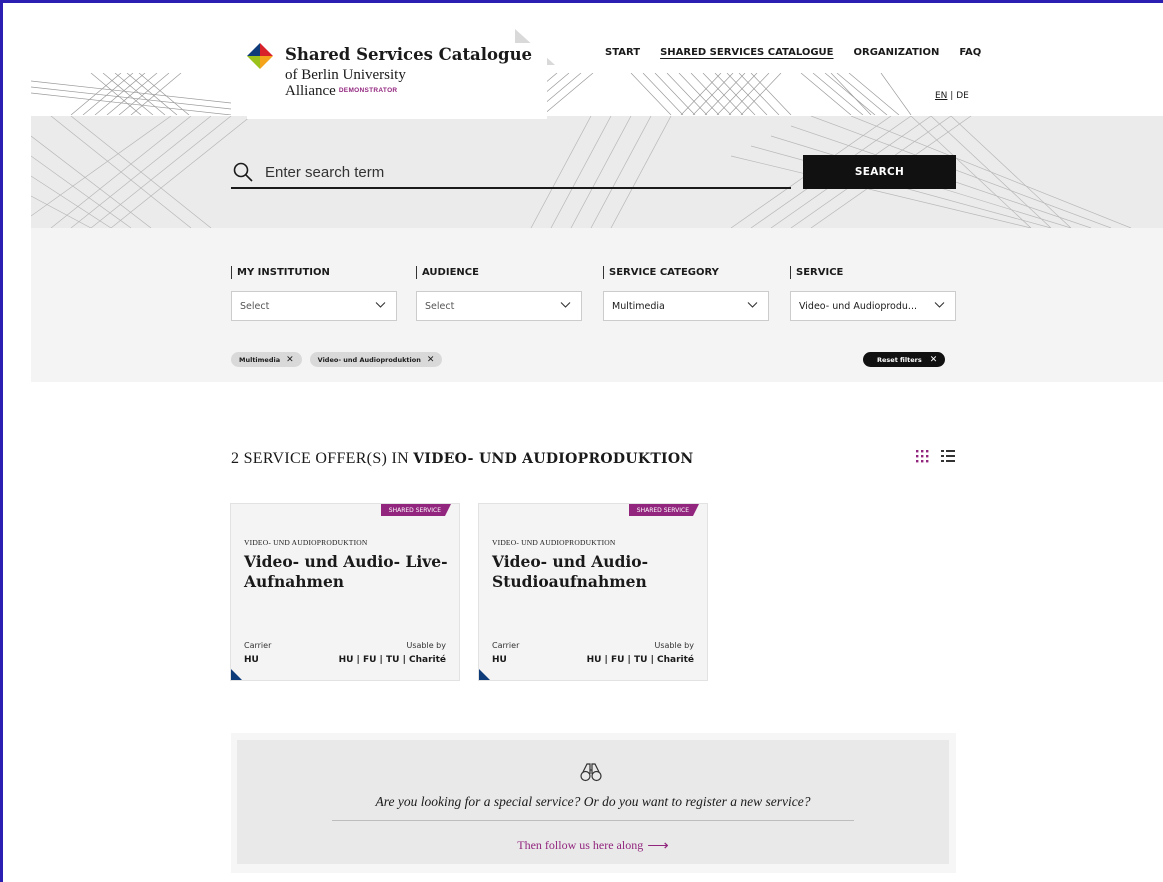 The height and width of the screenshot is (882, 1163). What do you see at coordinates (658, 846) in the screenshot?
I see `arrow-right-icon: ⟶` at bounding box center [658, 846].